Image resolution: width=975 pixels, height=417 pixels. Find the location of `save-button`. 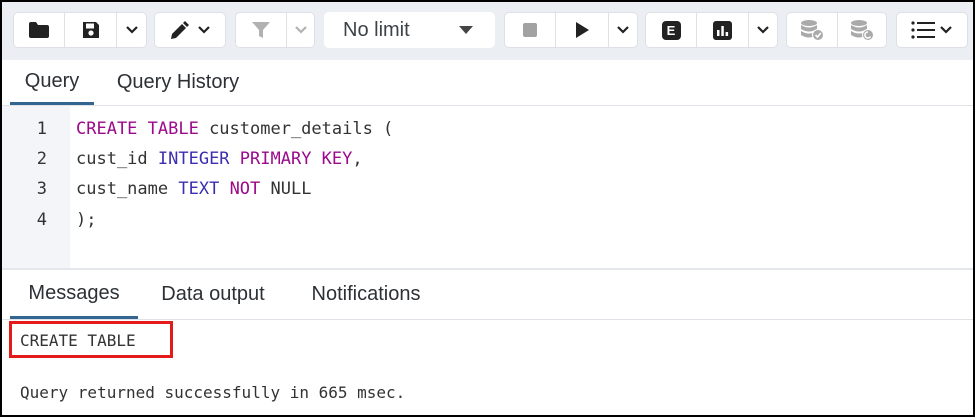

save-button is located at coordinates (91, 30).